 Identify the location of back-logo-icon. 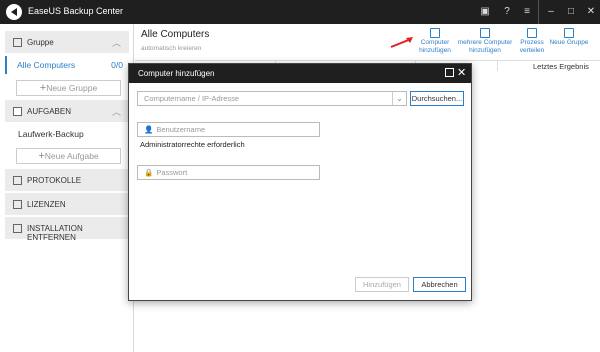
(14, 12).